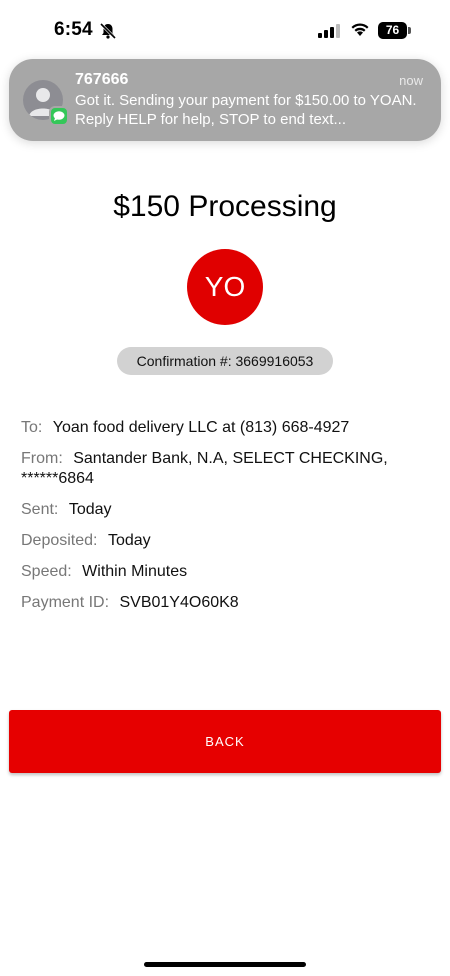  I want to click on battery-level: 76, so click(392, 30).